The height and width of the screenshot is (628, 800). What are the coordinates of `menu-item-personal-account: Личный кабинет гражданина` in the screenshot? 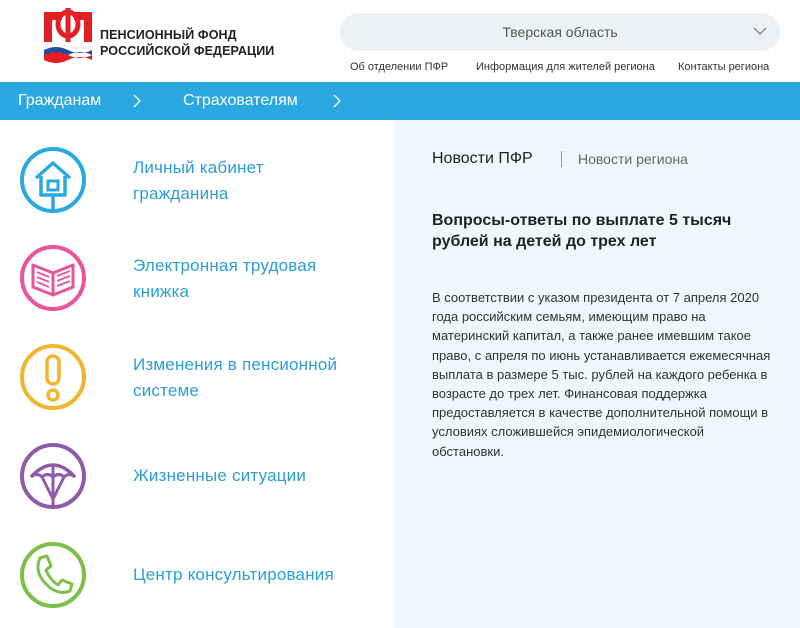 It's located at (197, 180).